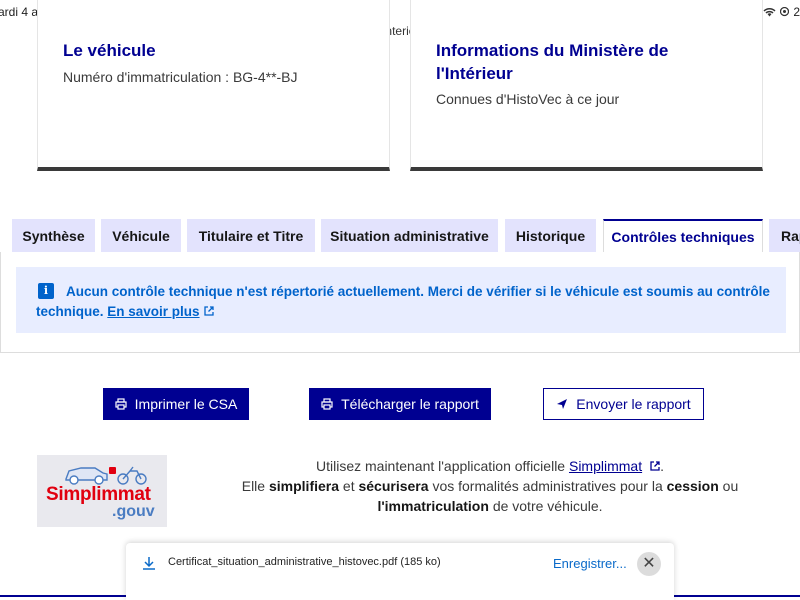  I want to click on promo-text: Elle, so click(253, 486).